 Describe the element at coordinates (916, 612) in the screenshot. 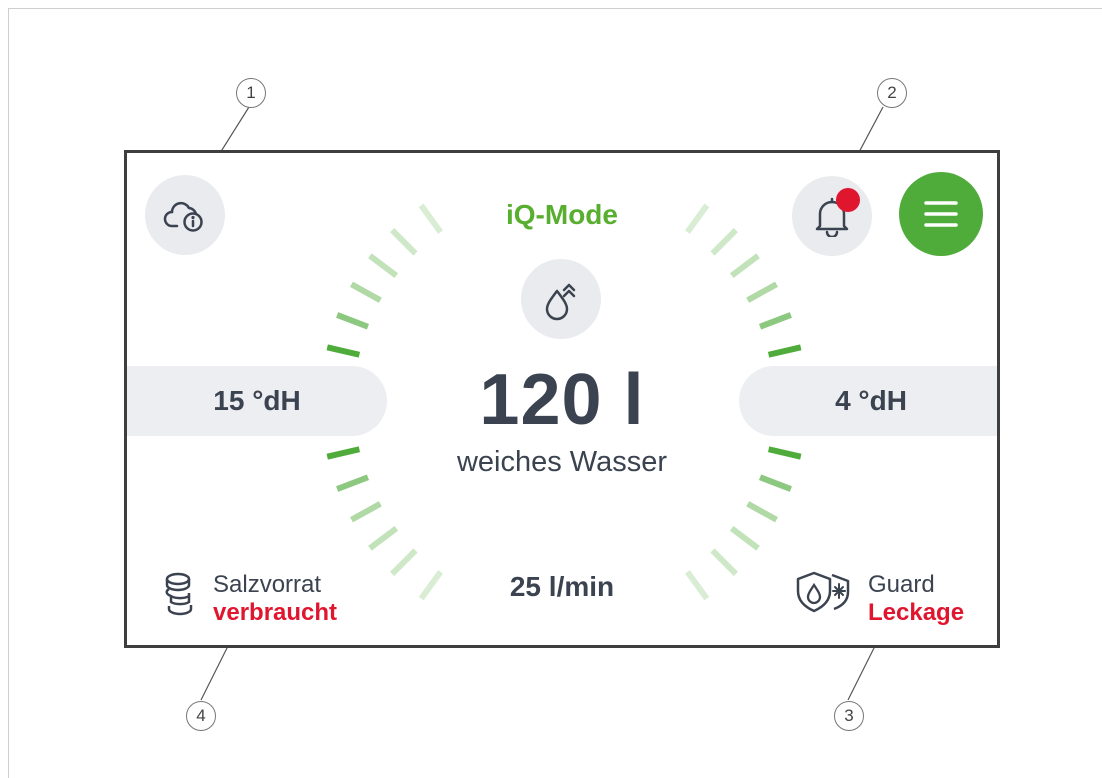

I see `guard-status-value: Leckage` at that location.